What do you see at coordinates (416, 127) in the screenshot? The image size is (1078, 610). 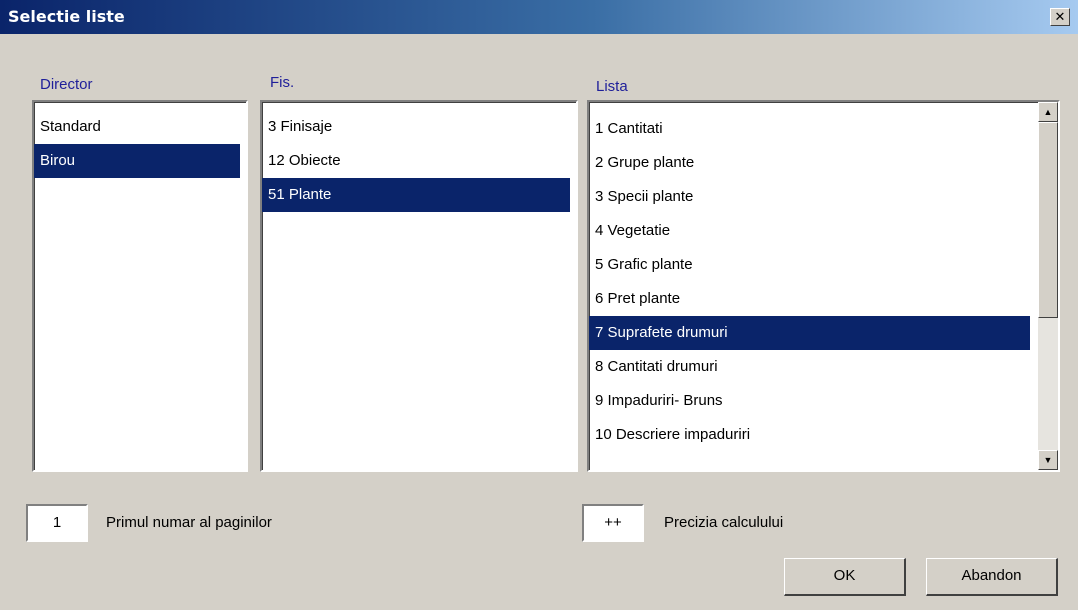 I see `fis-list-item: 3 Finisaje` at bounding box center [416, 127].